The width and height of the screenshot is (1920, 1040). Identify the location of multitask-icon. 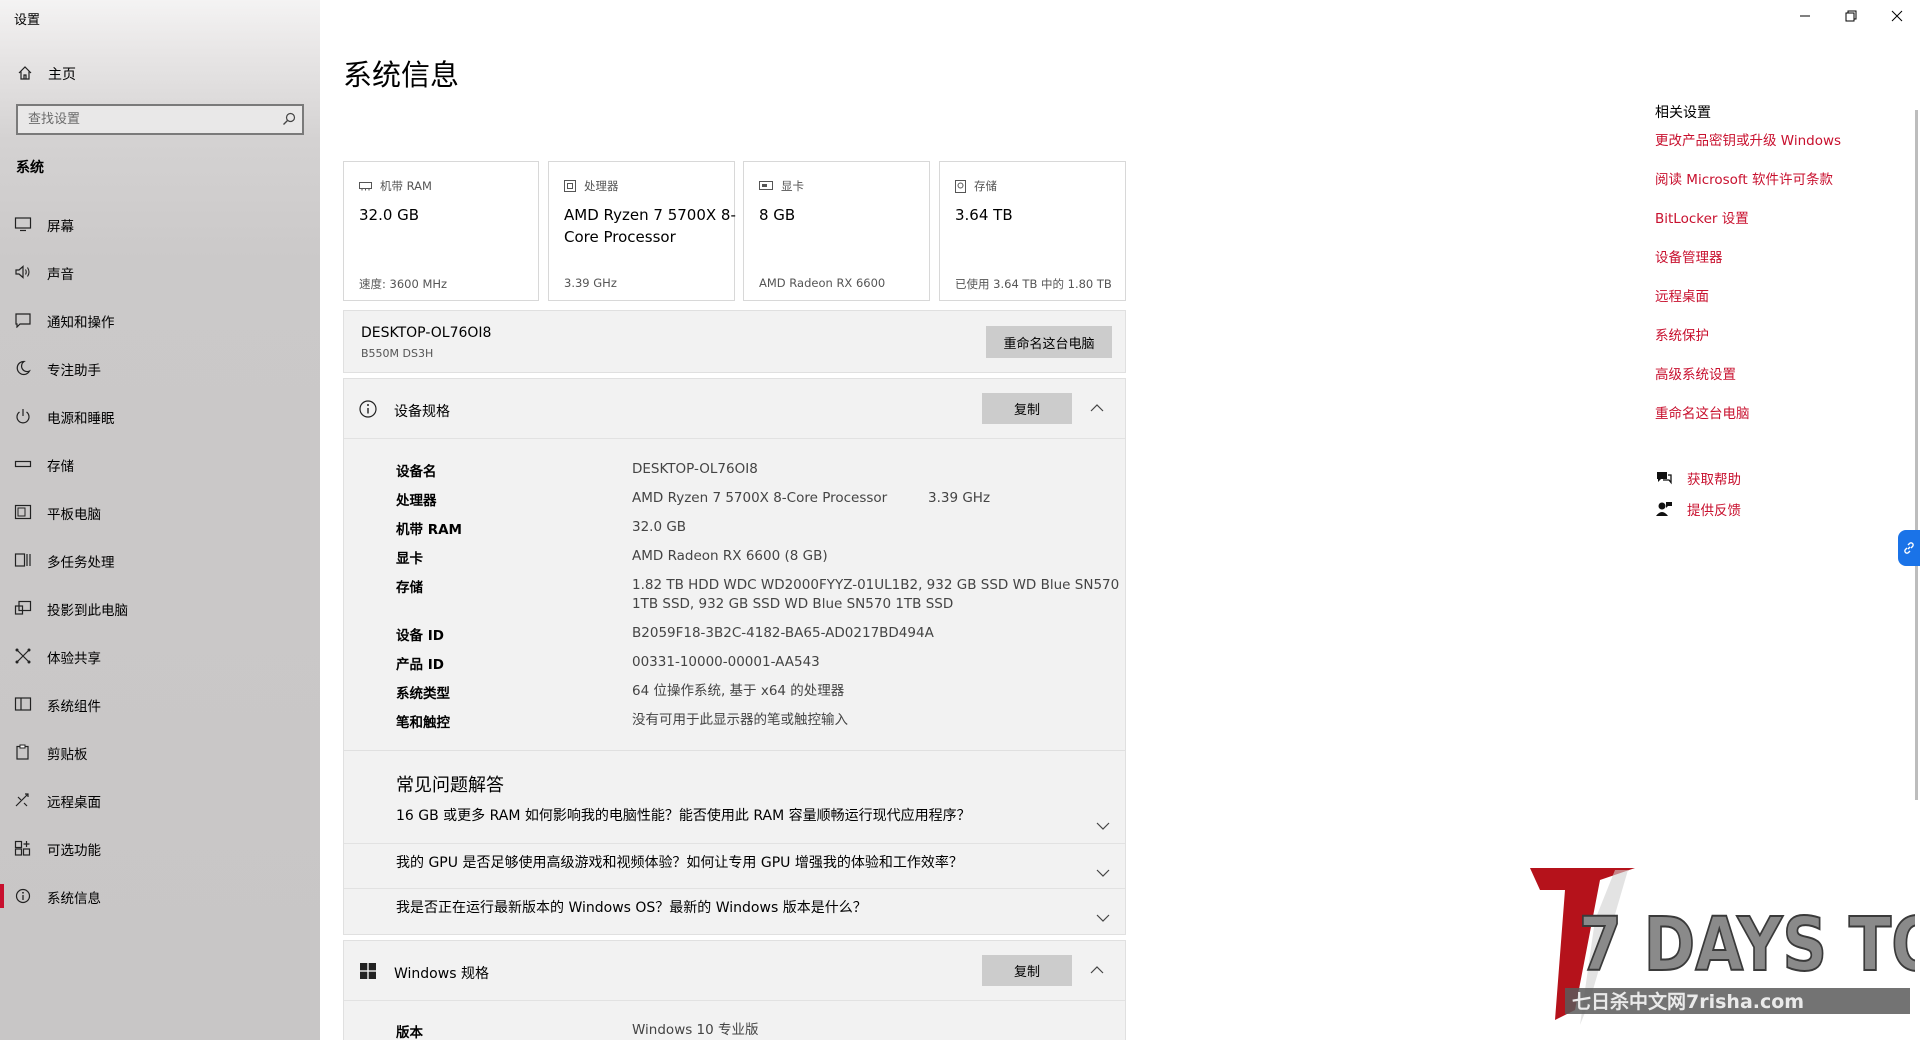
(22, 560).